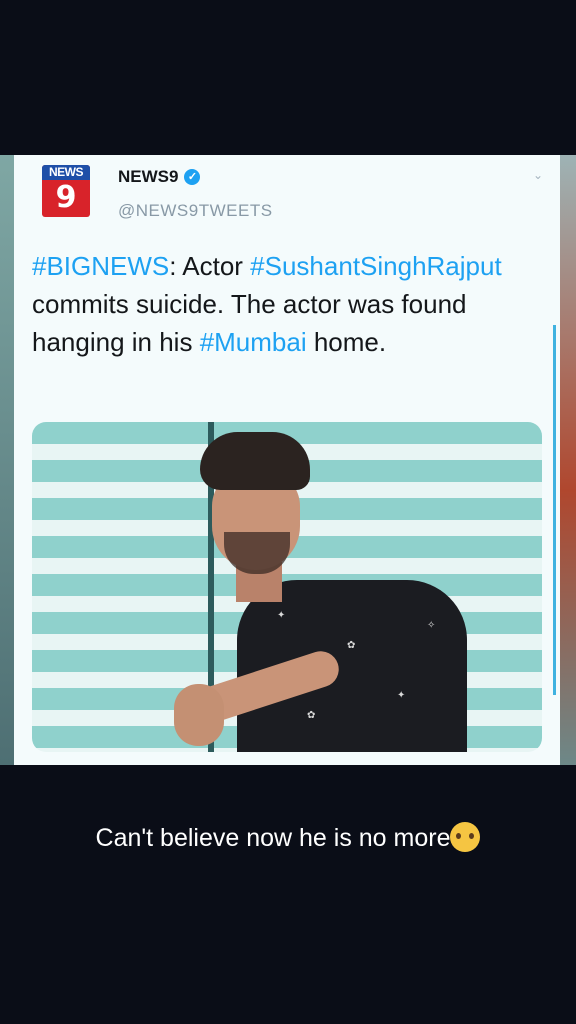 The width and height of the screenshot is (576, 1024). I want to click on pleading-tear-emoji-icon, so click(465, 837).